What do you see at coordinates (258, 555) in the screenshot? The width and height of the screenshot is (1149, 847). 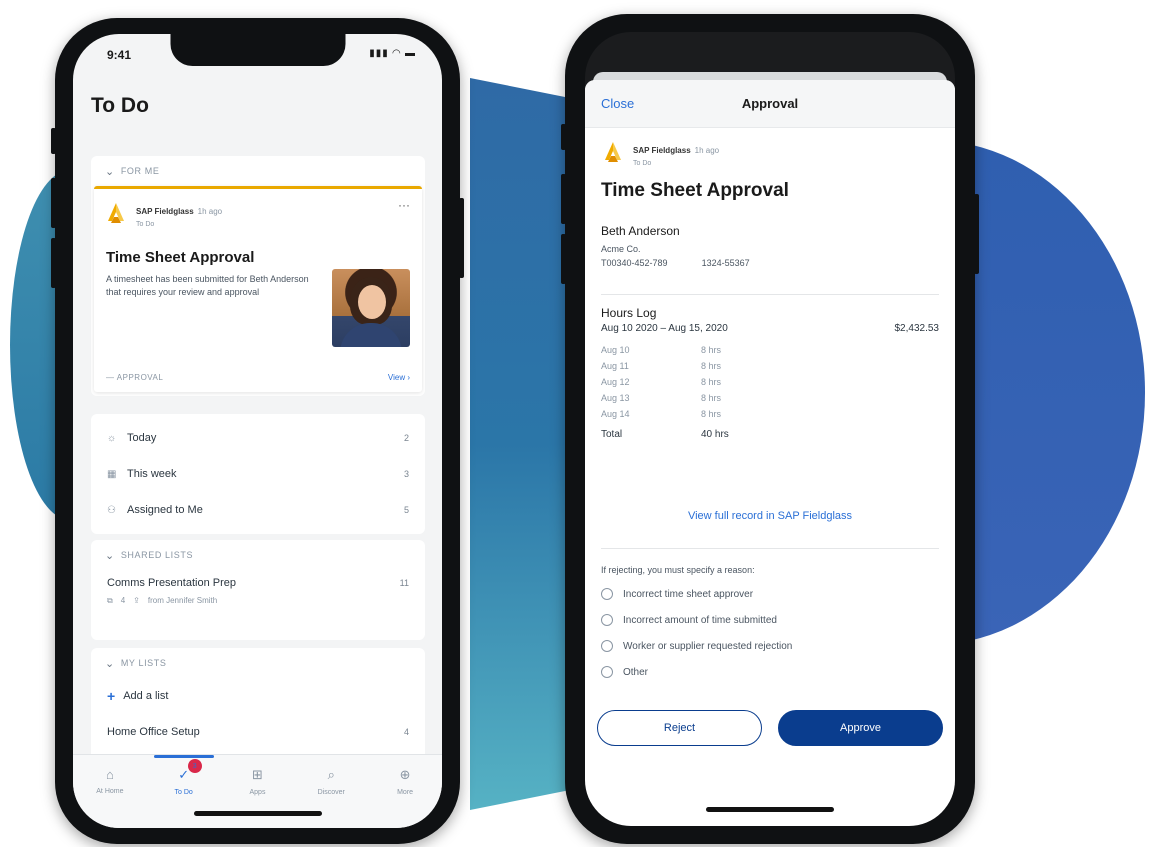 I see `shared-lists-header: ⌄ SHARED LISTS` at bounding box center [258, 555].